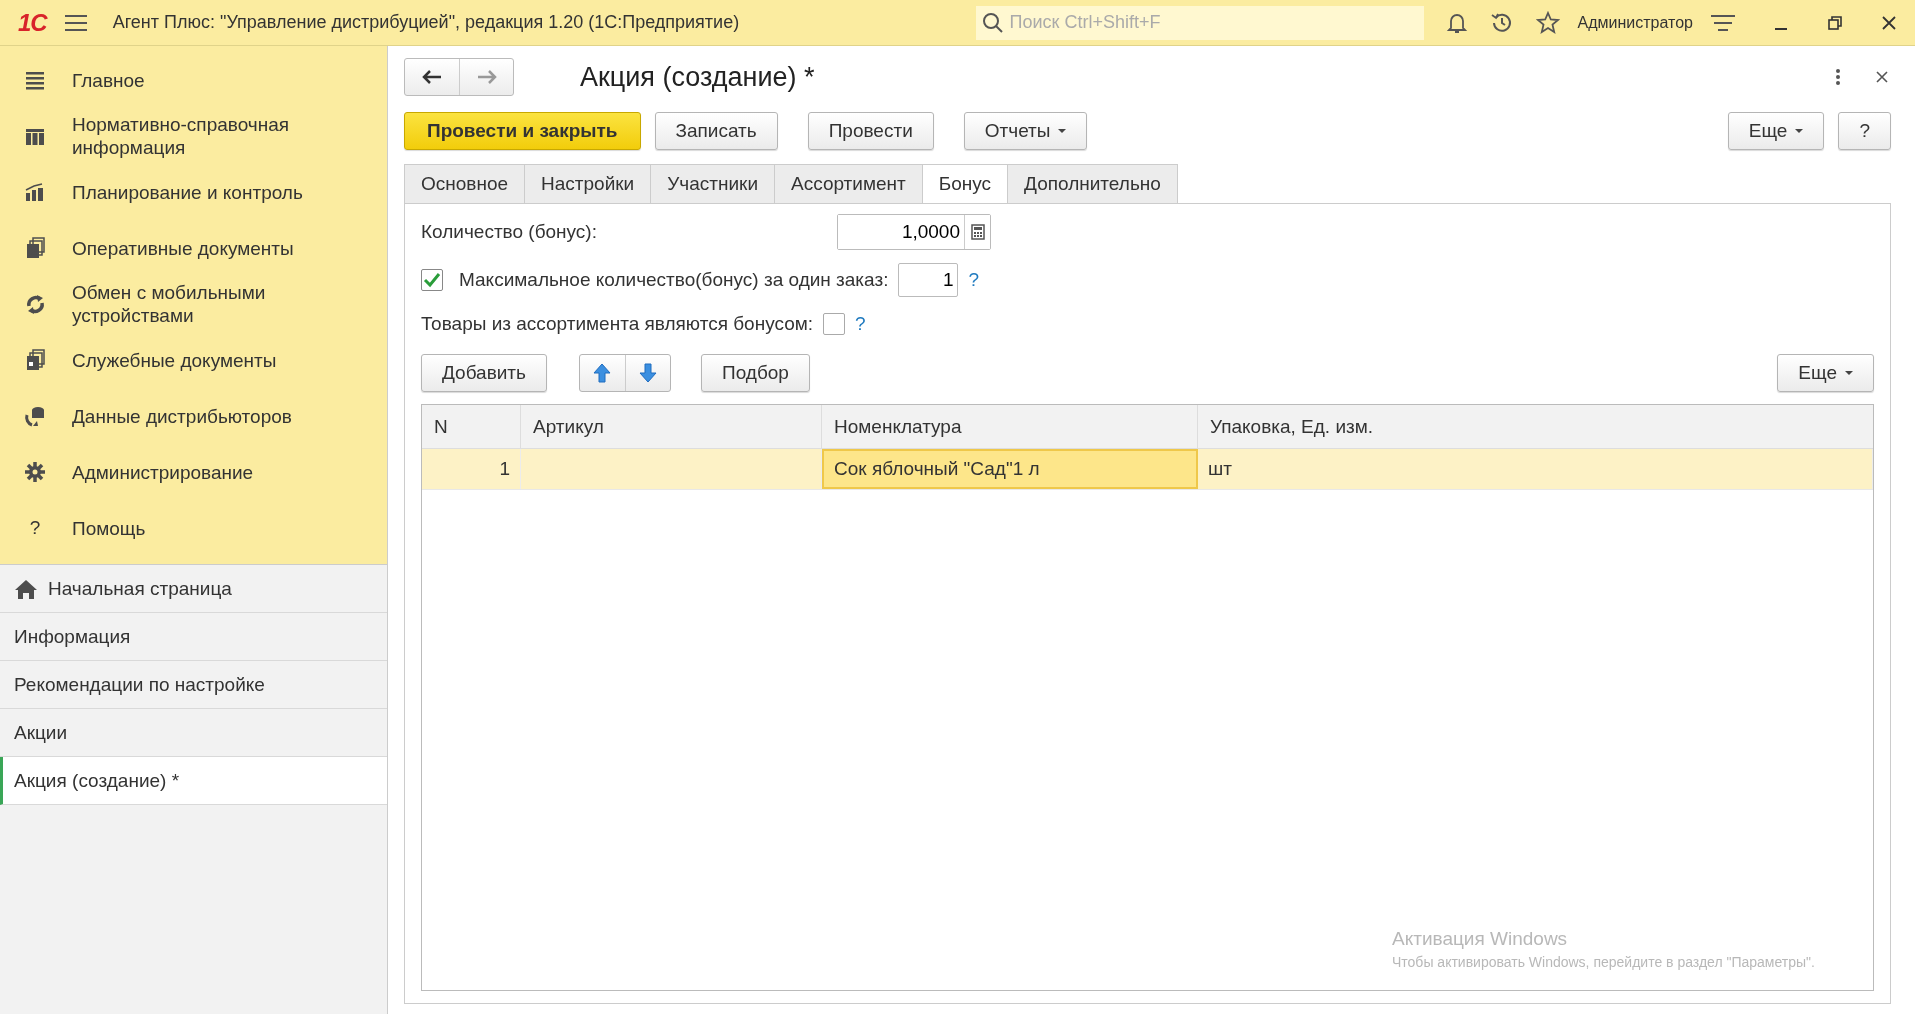  What do you see at coordinates (193, 472) in the screenshot?
I see `section-item: Администрирование` at bounding box center [193, 472].